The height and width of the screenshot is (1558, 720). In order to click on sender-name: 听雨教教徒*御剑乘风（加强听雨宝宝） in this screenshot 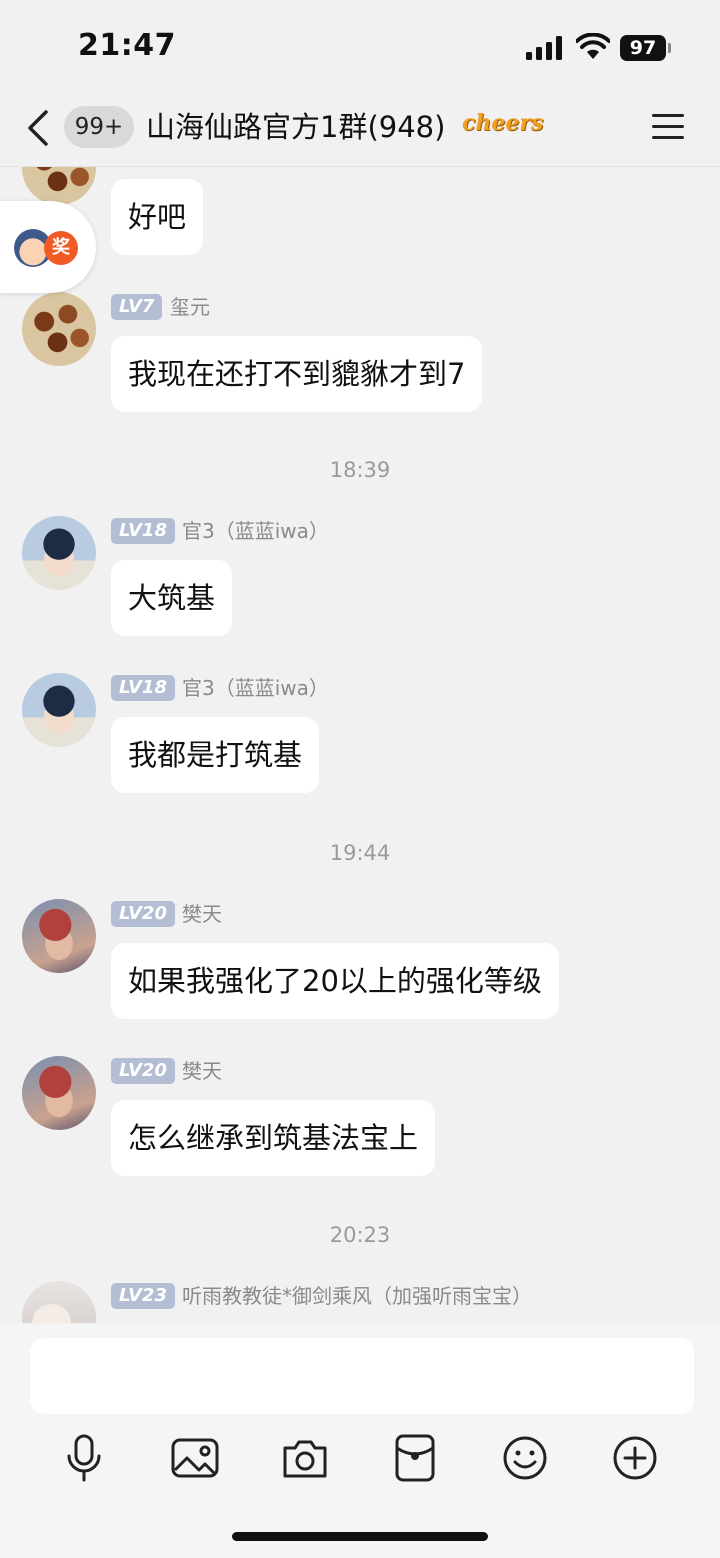, I will do `click(357, 1296)`.